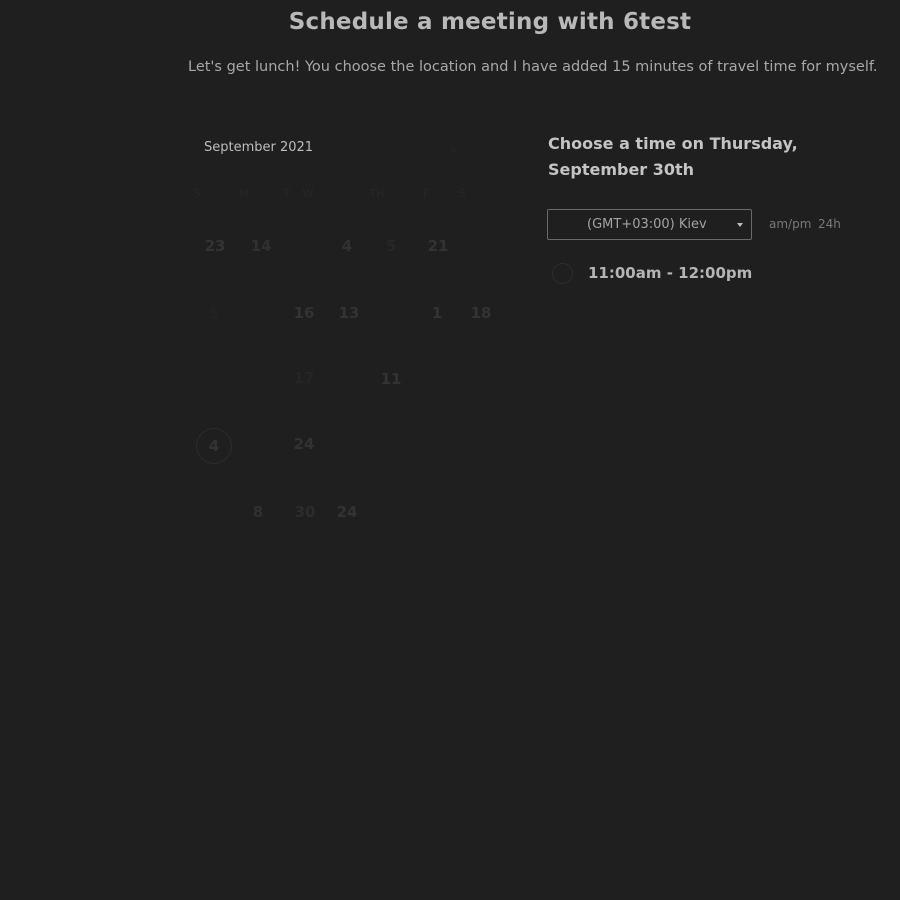 This screenshot has width=900, height=900. I want to click on weekday-label: F, so click(426, 193).